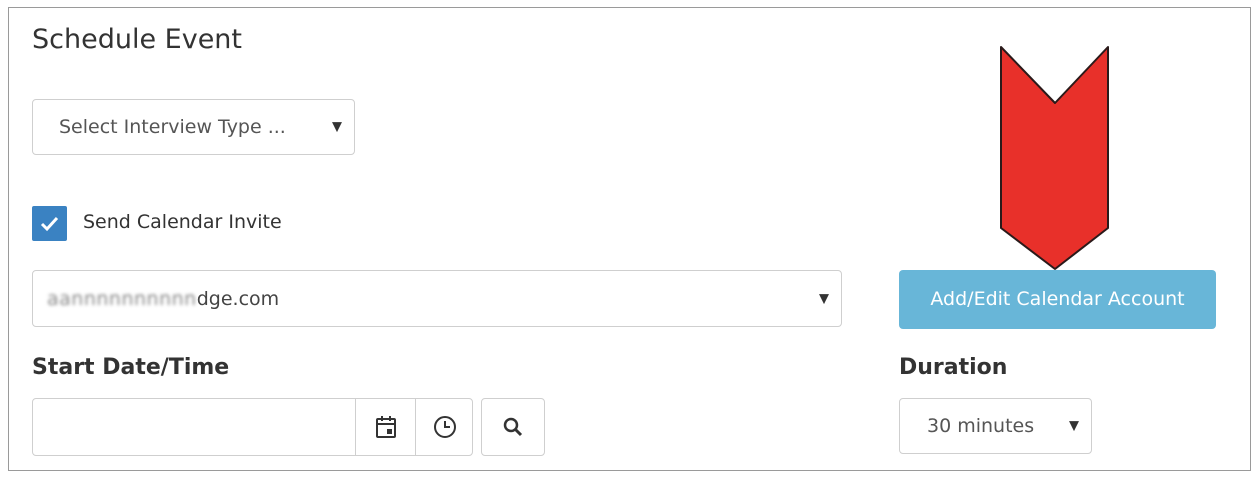  What do you see at coordinates (981, 426) in the screenshot?
I see `duration-value: 30 minutes` at bounding box center [981, 426].